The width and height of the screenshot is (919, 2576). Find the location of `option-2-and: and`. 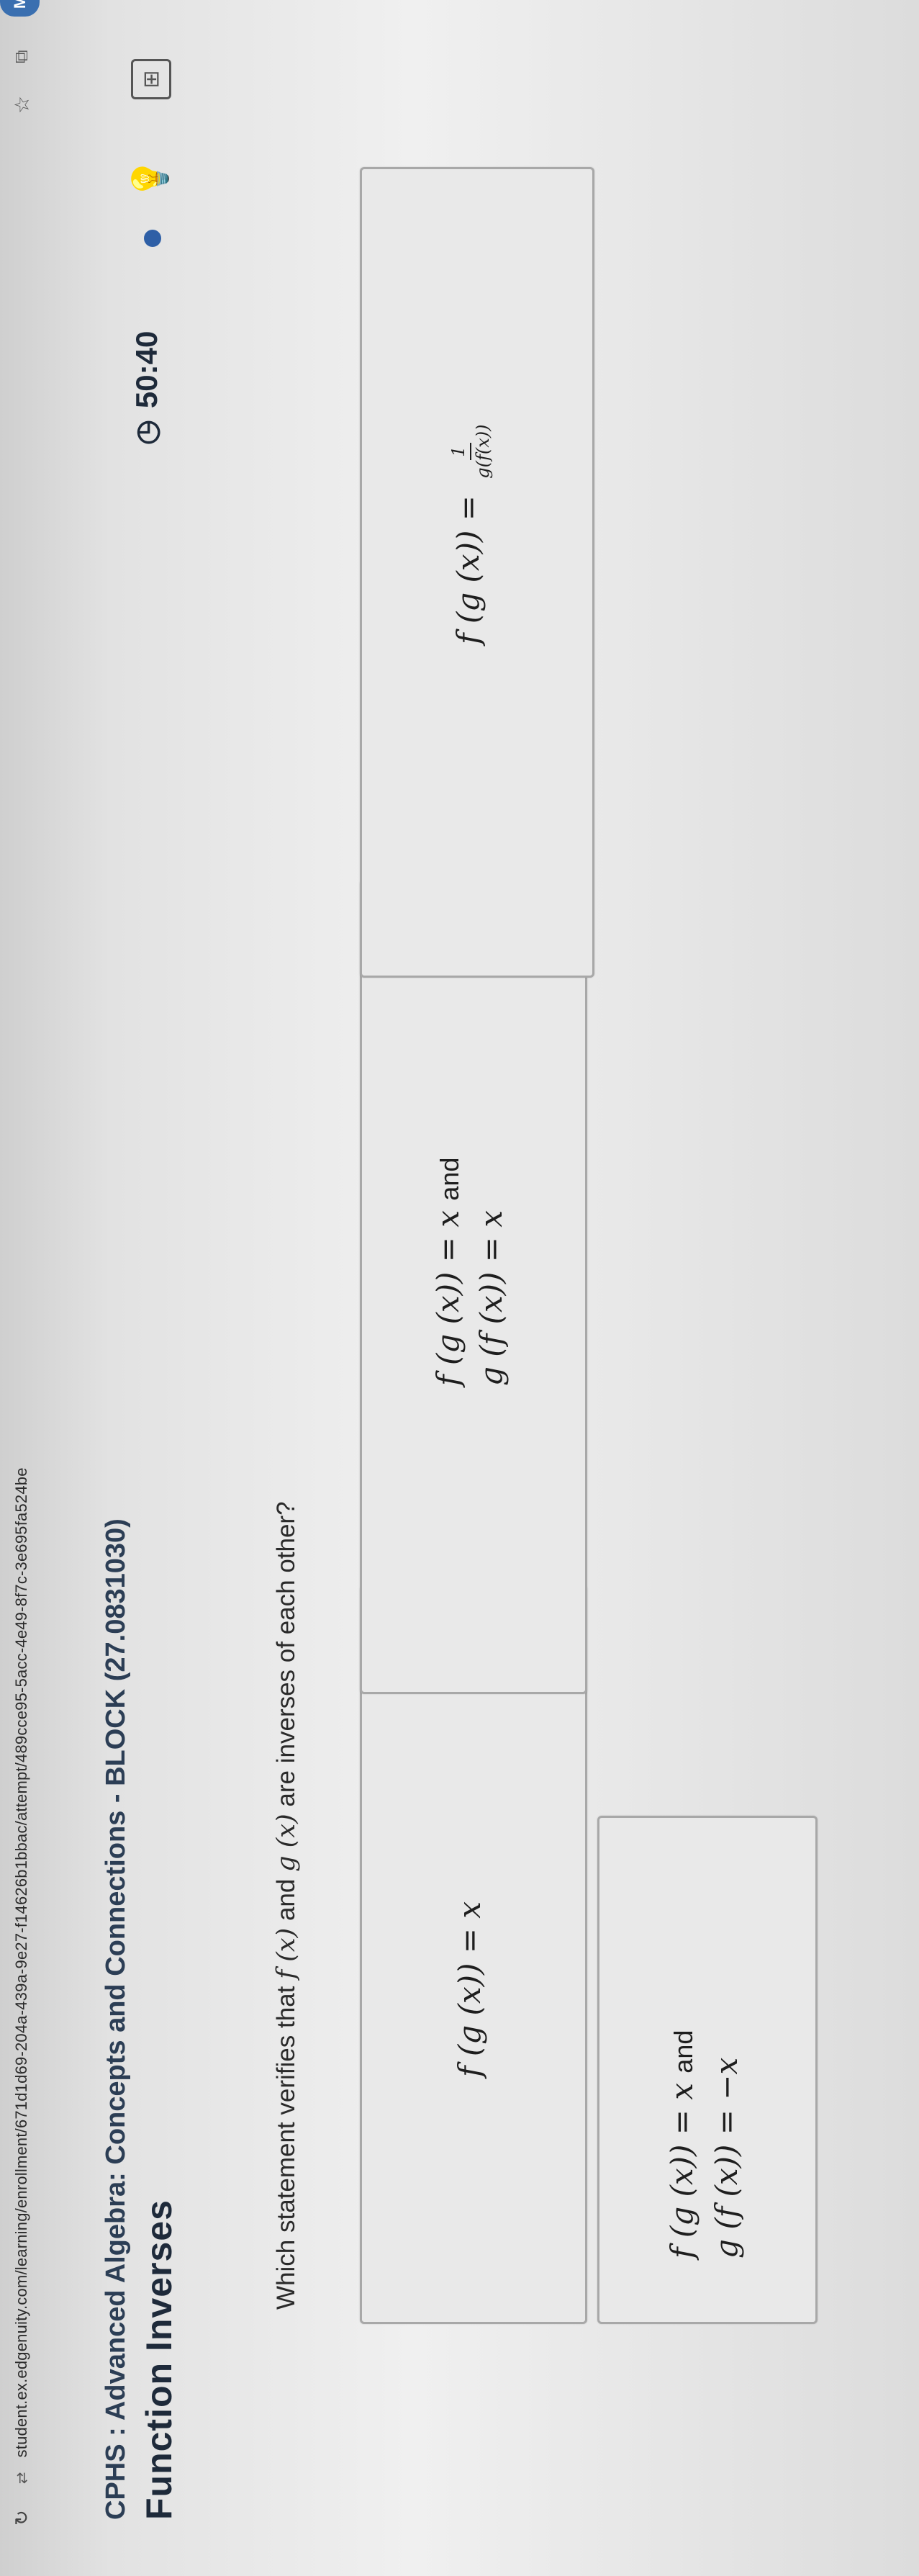

option-2-and: and is located at coordinates (450, 1179).